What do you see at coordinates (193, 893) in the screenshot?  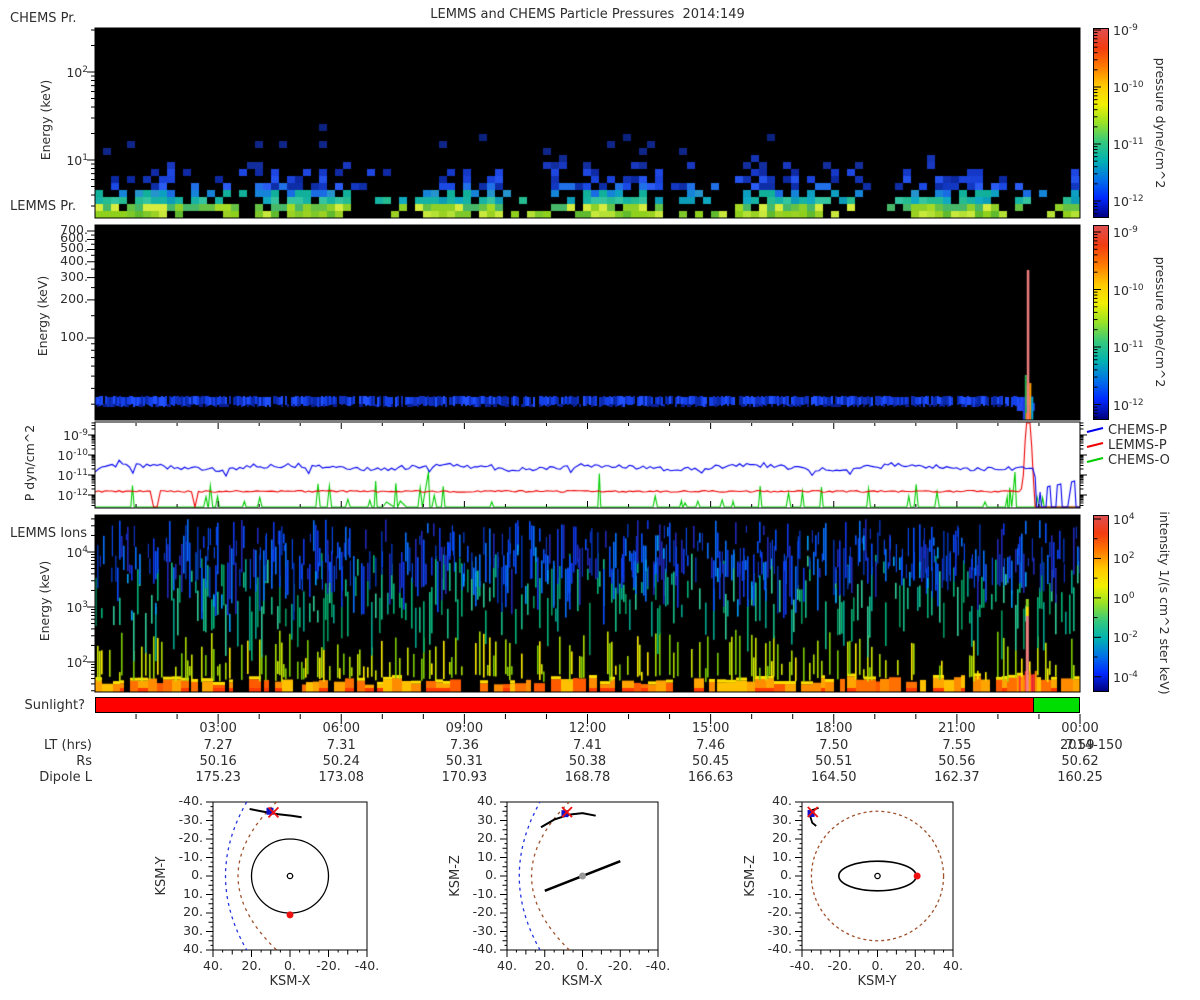 I see `orbit-y-tick-label: 10.` at bounding box center [193, 893].